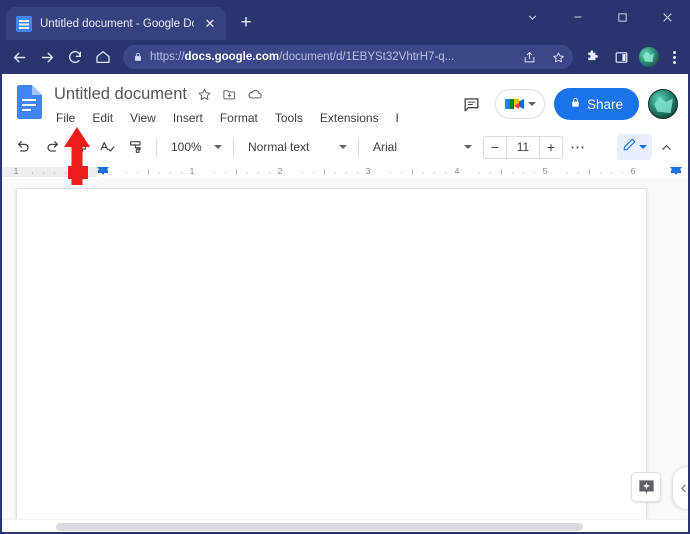 Image resolution: width=690 pixels, height=534 pixels. Describe the element at coordinates (349, 118) in the screenshot. I see `menu-item-extensions: Extensions` at that location.